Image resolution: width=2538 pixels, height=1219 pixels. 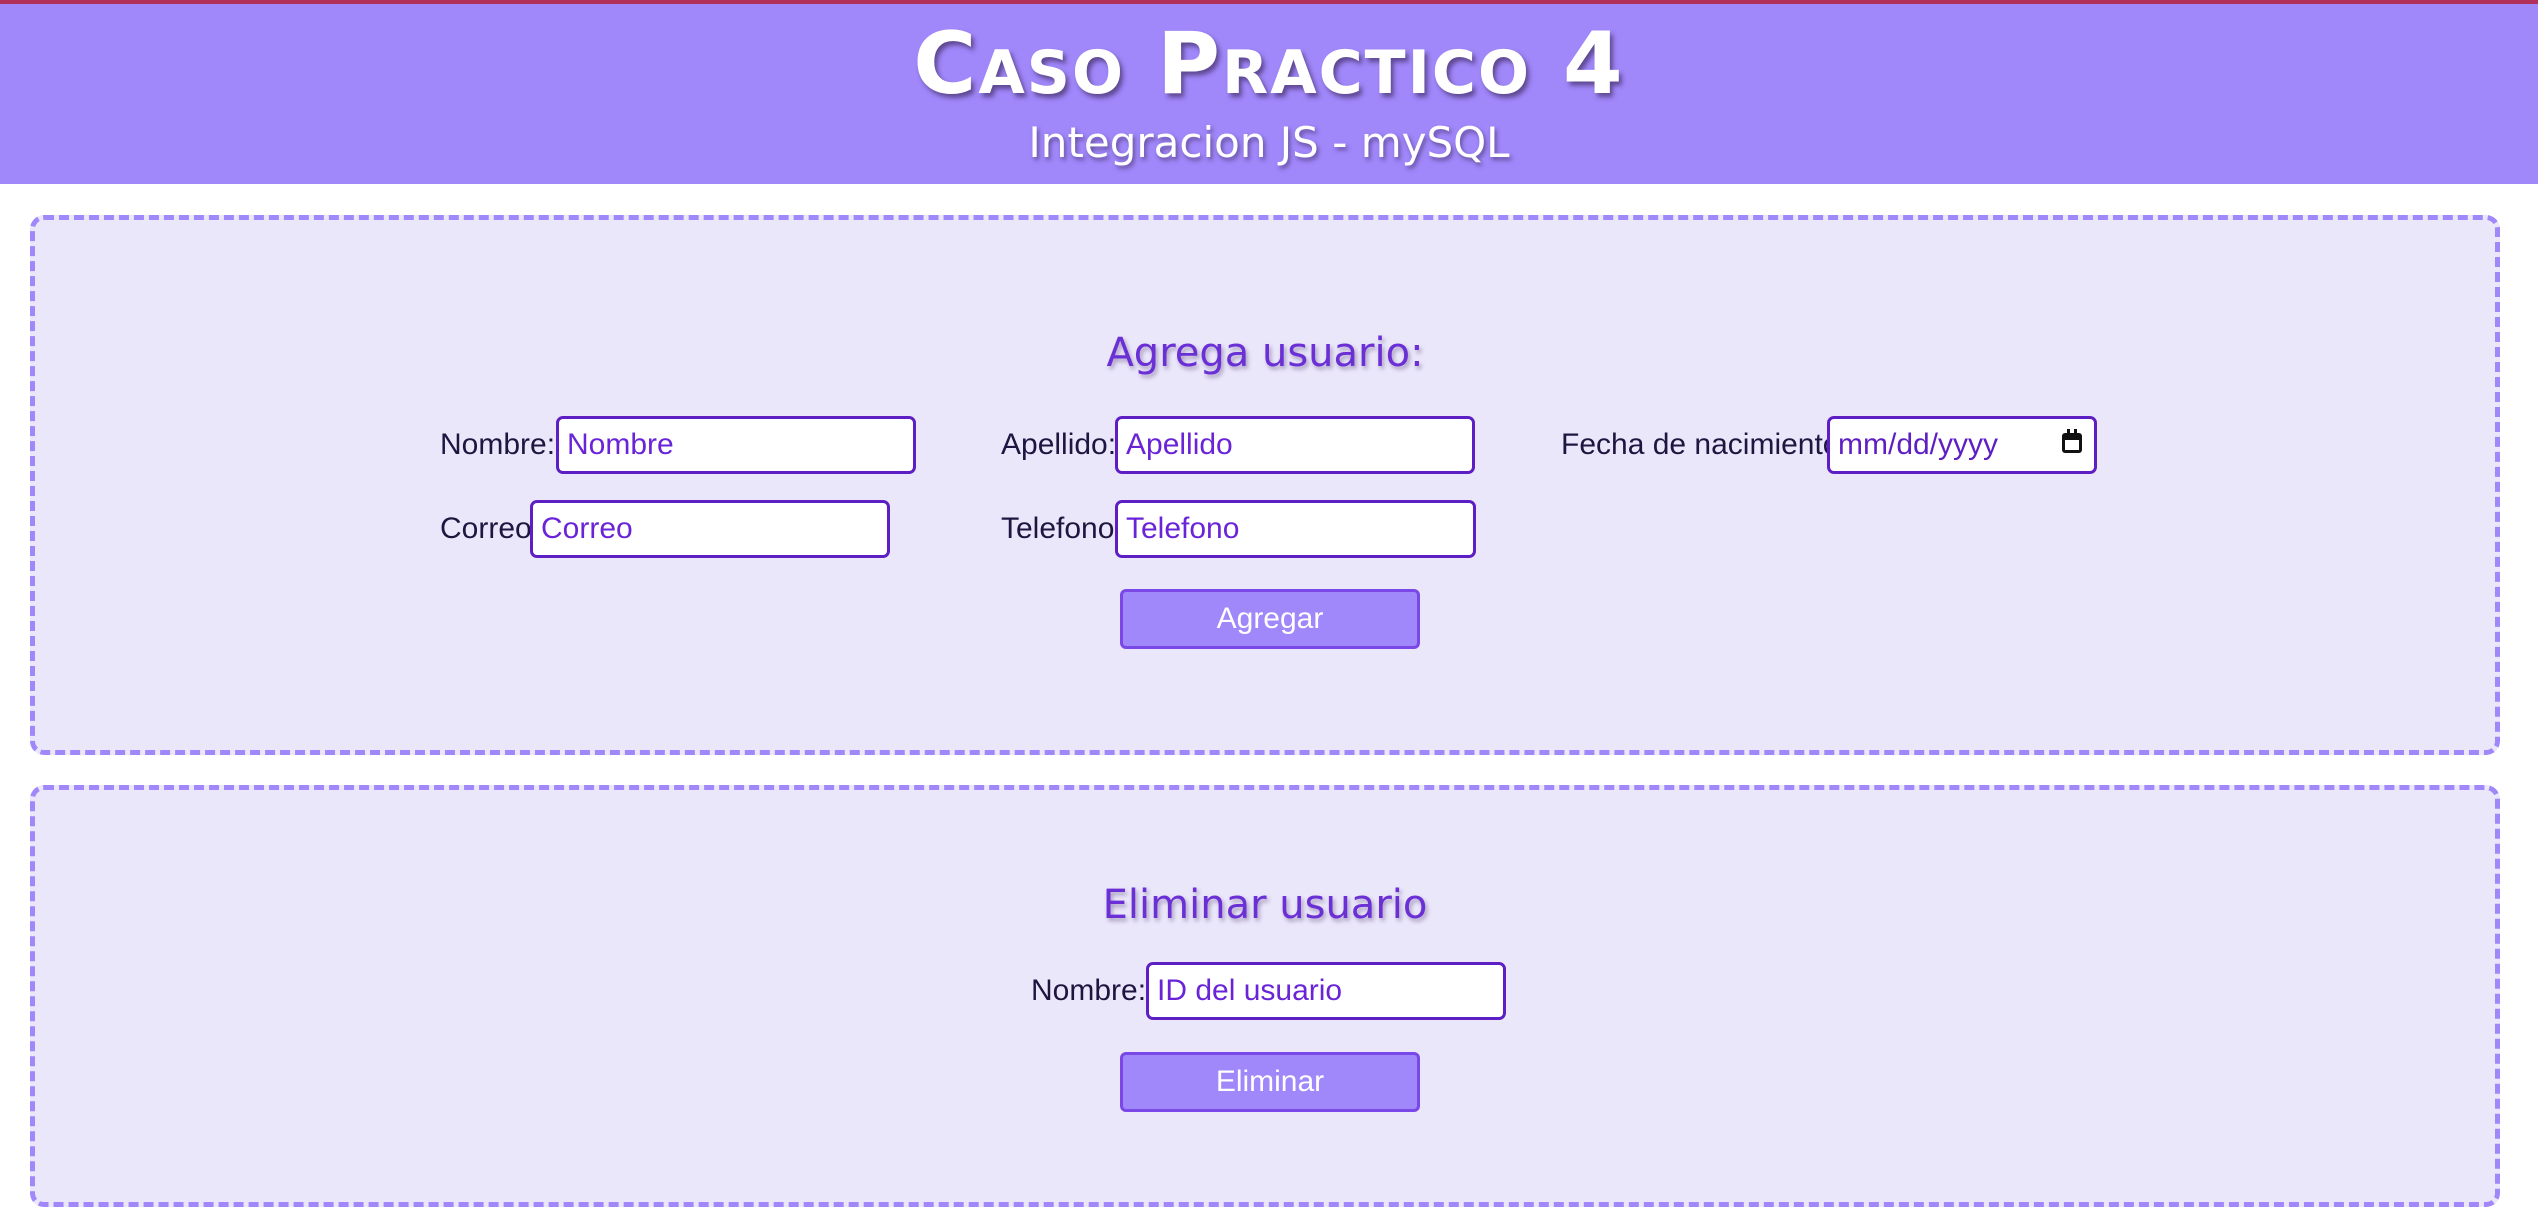 I want to click on delete-user-heading: Eliminar usuario, so click(x=1265, y=905).